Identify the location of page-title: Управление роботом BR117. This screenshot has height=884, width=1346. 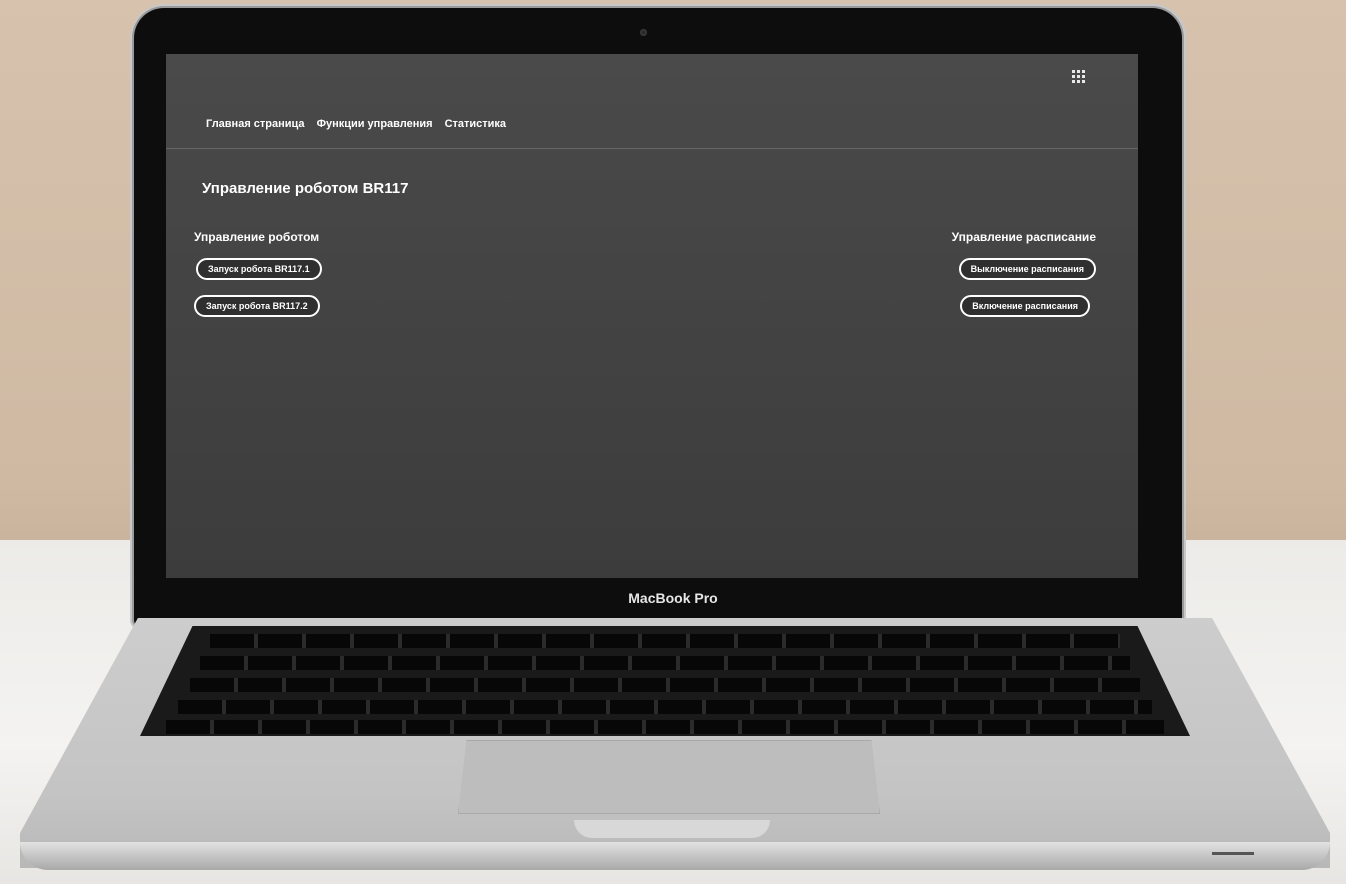
(305, 188).